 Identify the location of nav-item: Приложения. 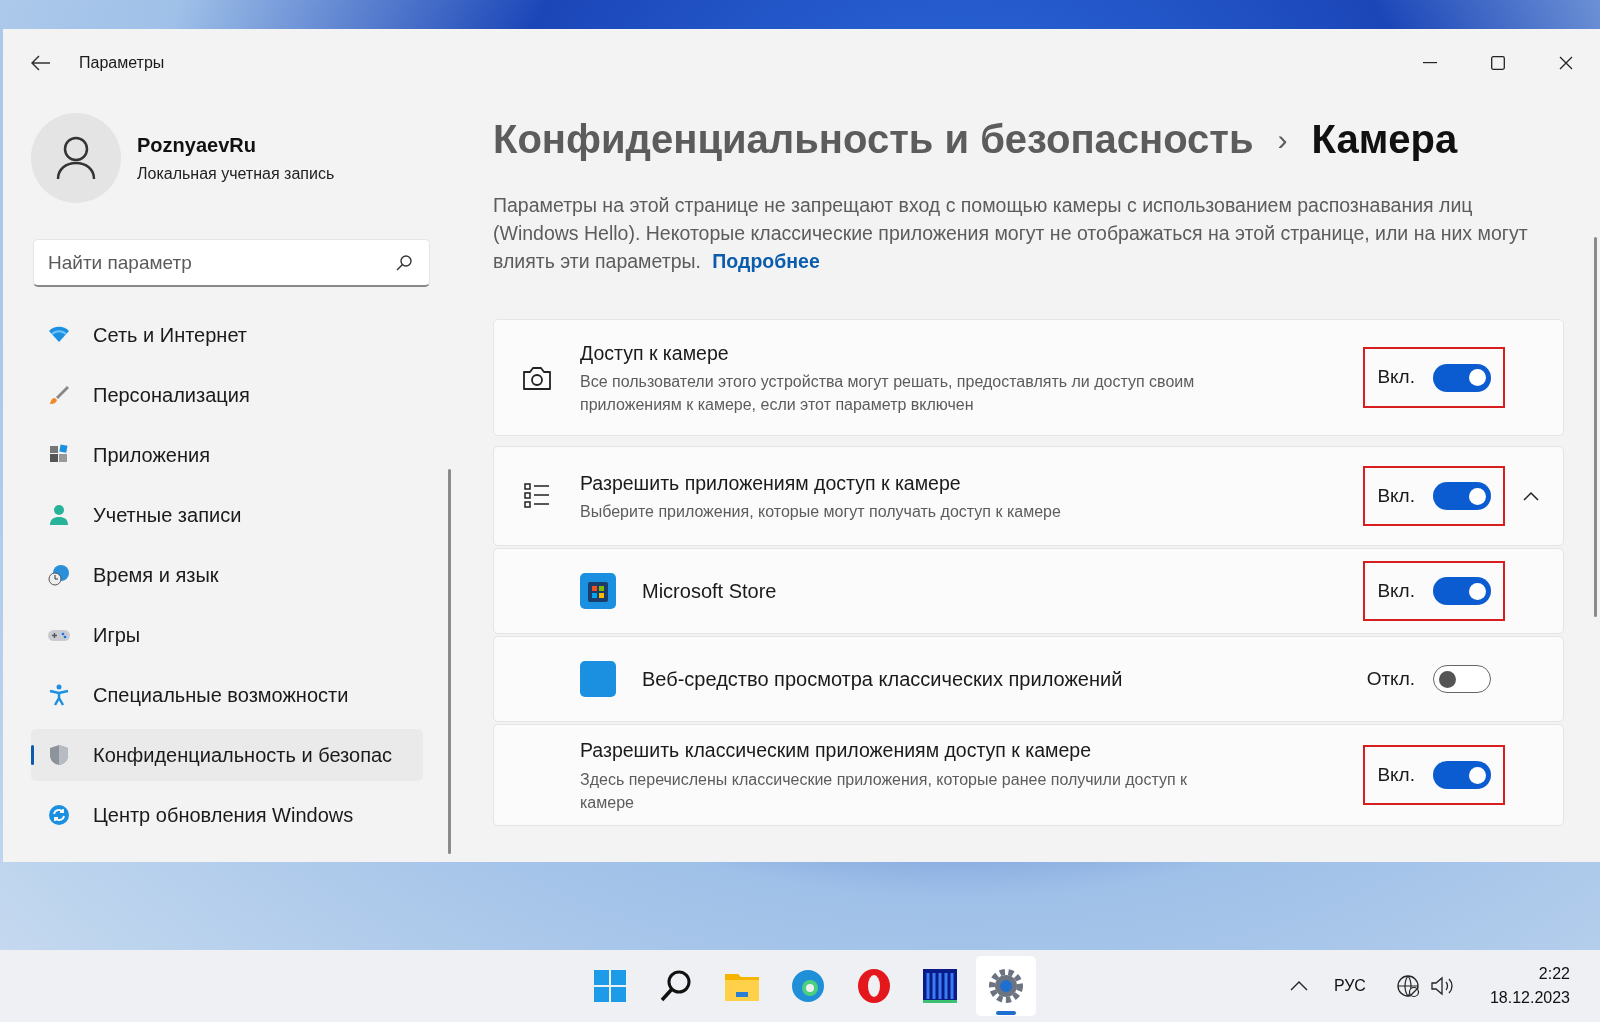
(227, 455).